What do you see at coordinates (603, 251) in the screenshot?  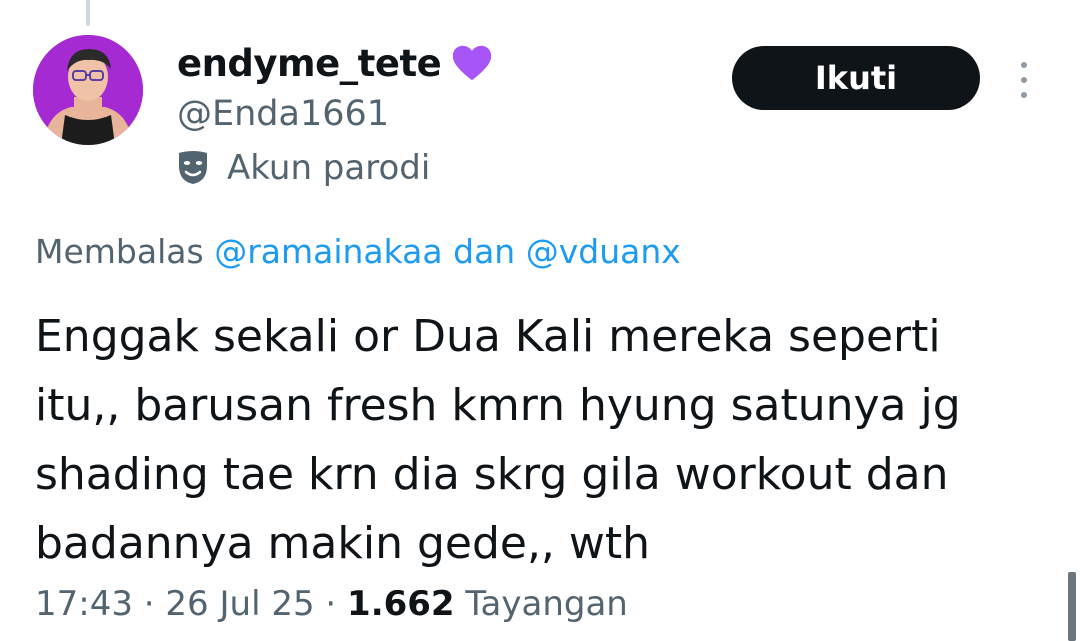 I see `mention-link: @vduanx` at bounding box center [603, 251].